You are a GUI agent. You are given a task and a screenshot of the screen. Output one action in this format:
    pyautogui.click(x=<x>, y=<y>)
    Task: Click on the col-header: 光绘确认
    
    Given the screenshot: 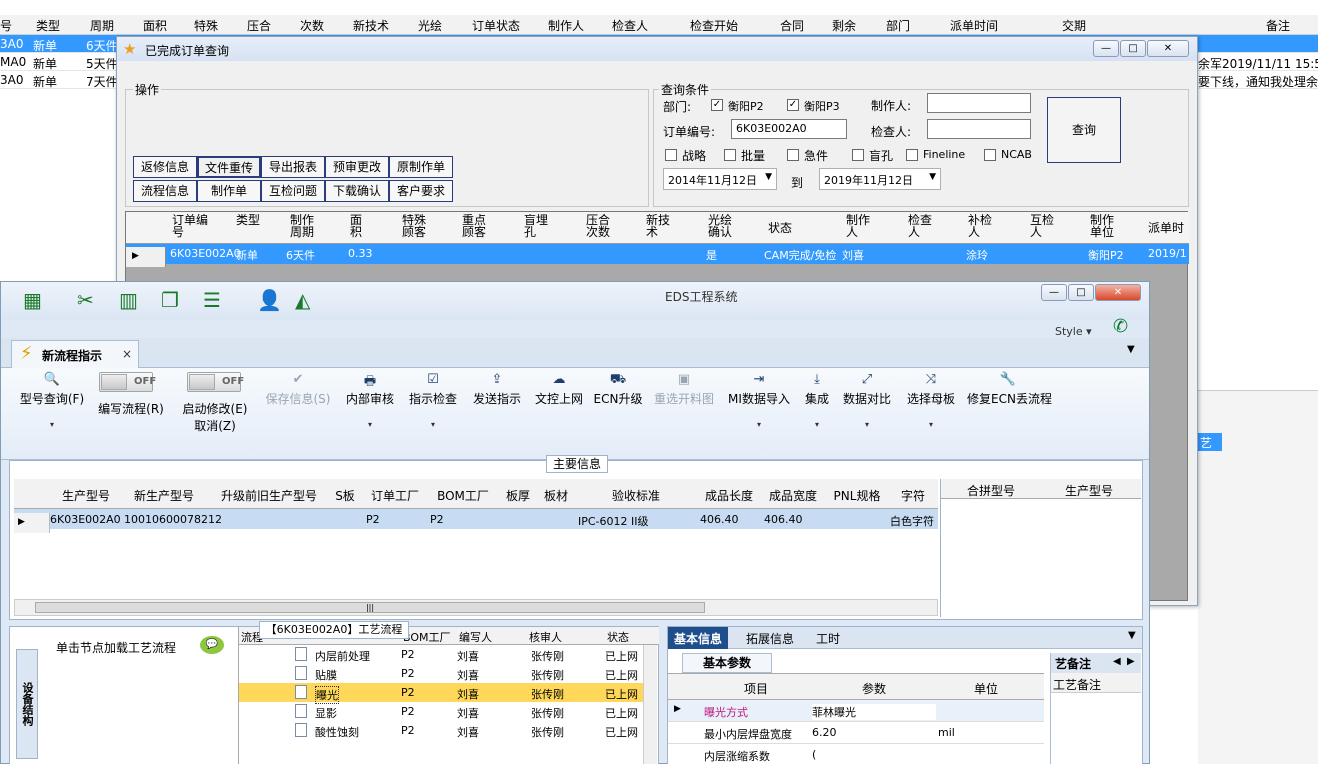 What is the action you would take?
    pyautogui.click(x=722, y=226)
    